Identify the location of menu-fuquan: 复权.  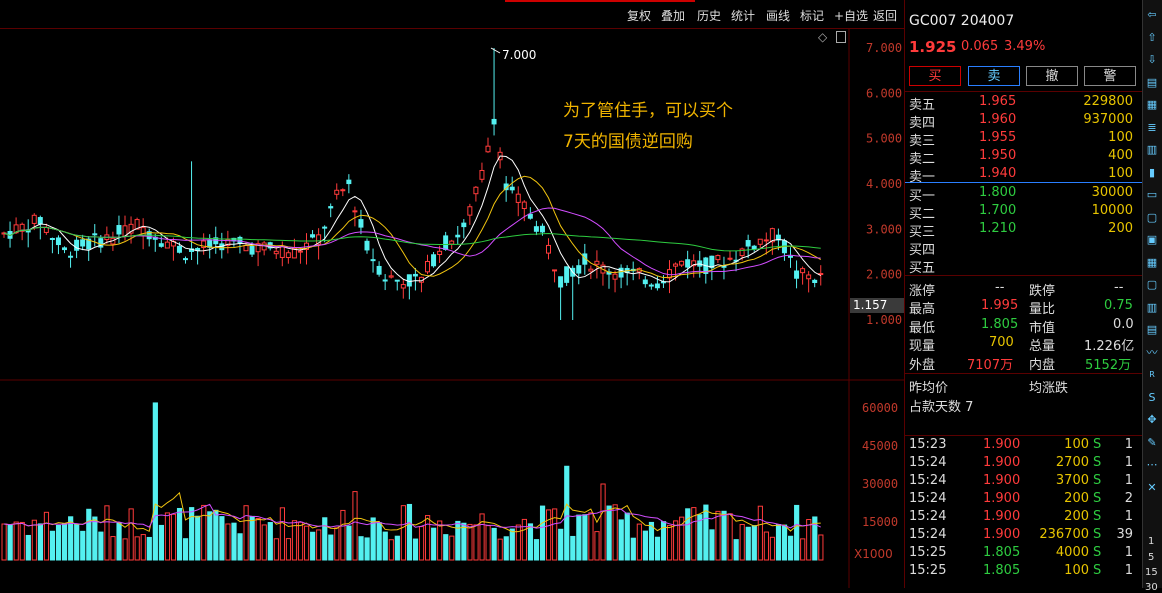
(639, 15).